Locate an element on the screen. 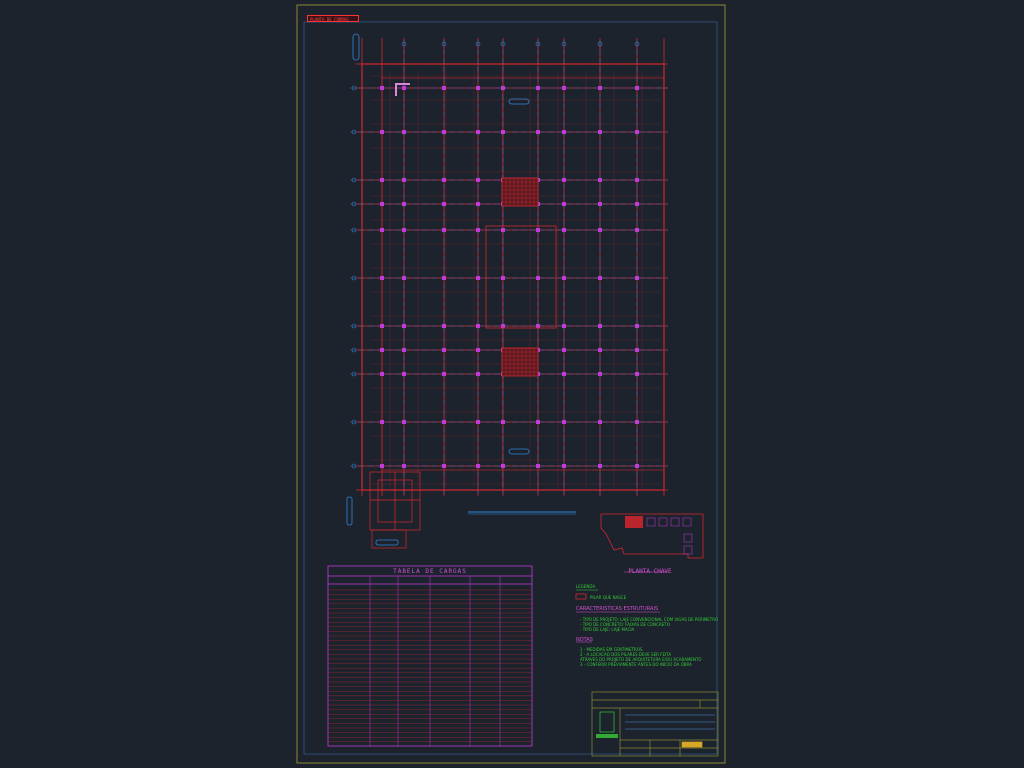 This screenshot has height=768, width=1024. load-table-title: TABELA DE CARGAS is located at coordinates (430, 571).